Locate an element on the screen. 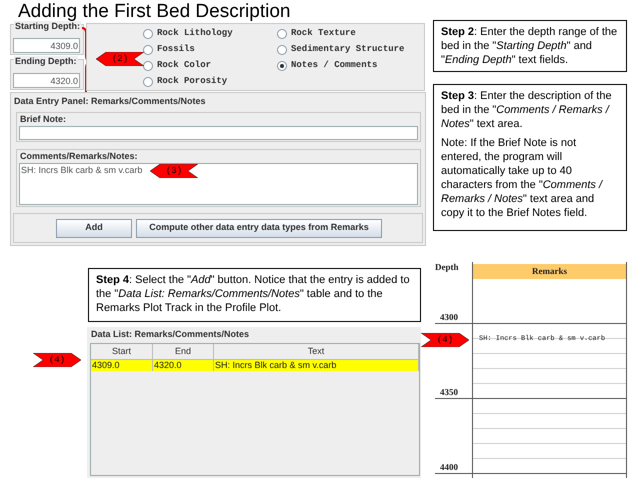 The height and width of the screenshot is (483, 637). table-cell: SH: Incrs Blk carb & sm v.carb is located at coordinates (316, 365).